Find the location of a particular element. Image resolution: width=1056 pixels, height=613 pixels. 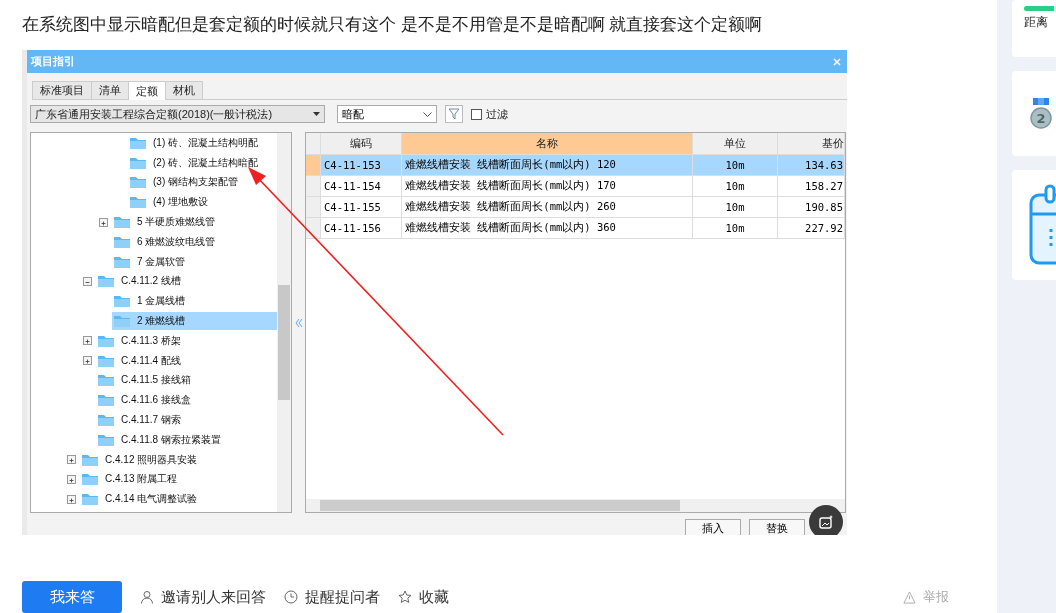

clock-icon is located at coordinates (291, 597).